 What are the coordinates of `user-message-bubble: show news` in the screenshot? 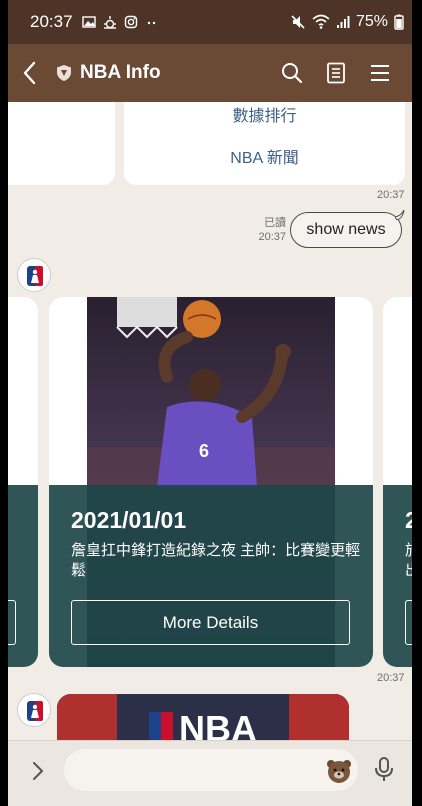 It's located at (347, 229).